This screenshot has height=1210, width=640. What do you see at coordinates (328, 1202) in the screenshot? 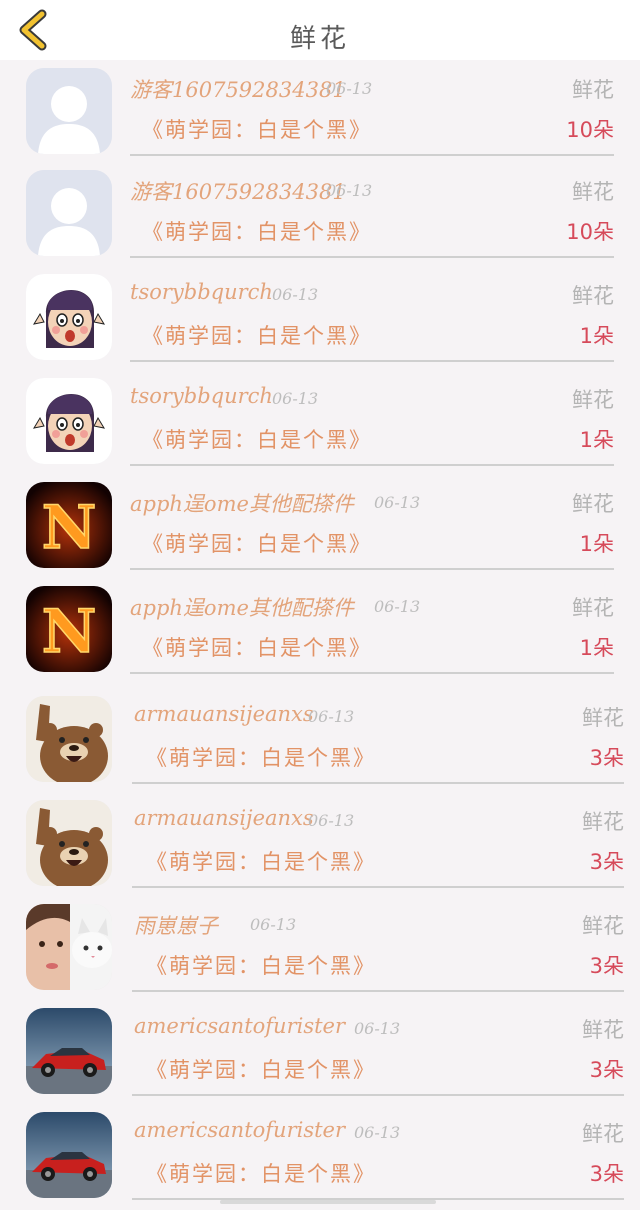
I see `scroll-indicator` at bounding box center [328, 1202].